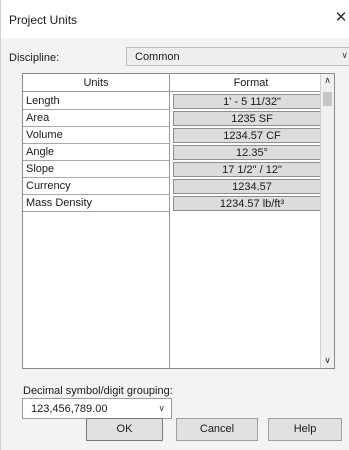 The width and height of the screenshot is (349, 450). I want to click on ok-button: OK, so click(124, 429).